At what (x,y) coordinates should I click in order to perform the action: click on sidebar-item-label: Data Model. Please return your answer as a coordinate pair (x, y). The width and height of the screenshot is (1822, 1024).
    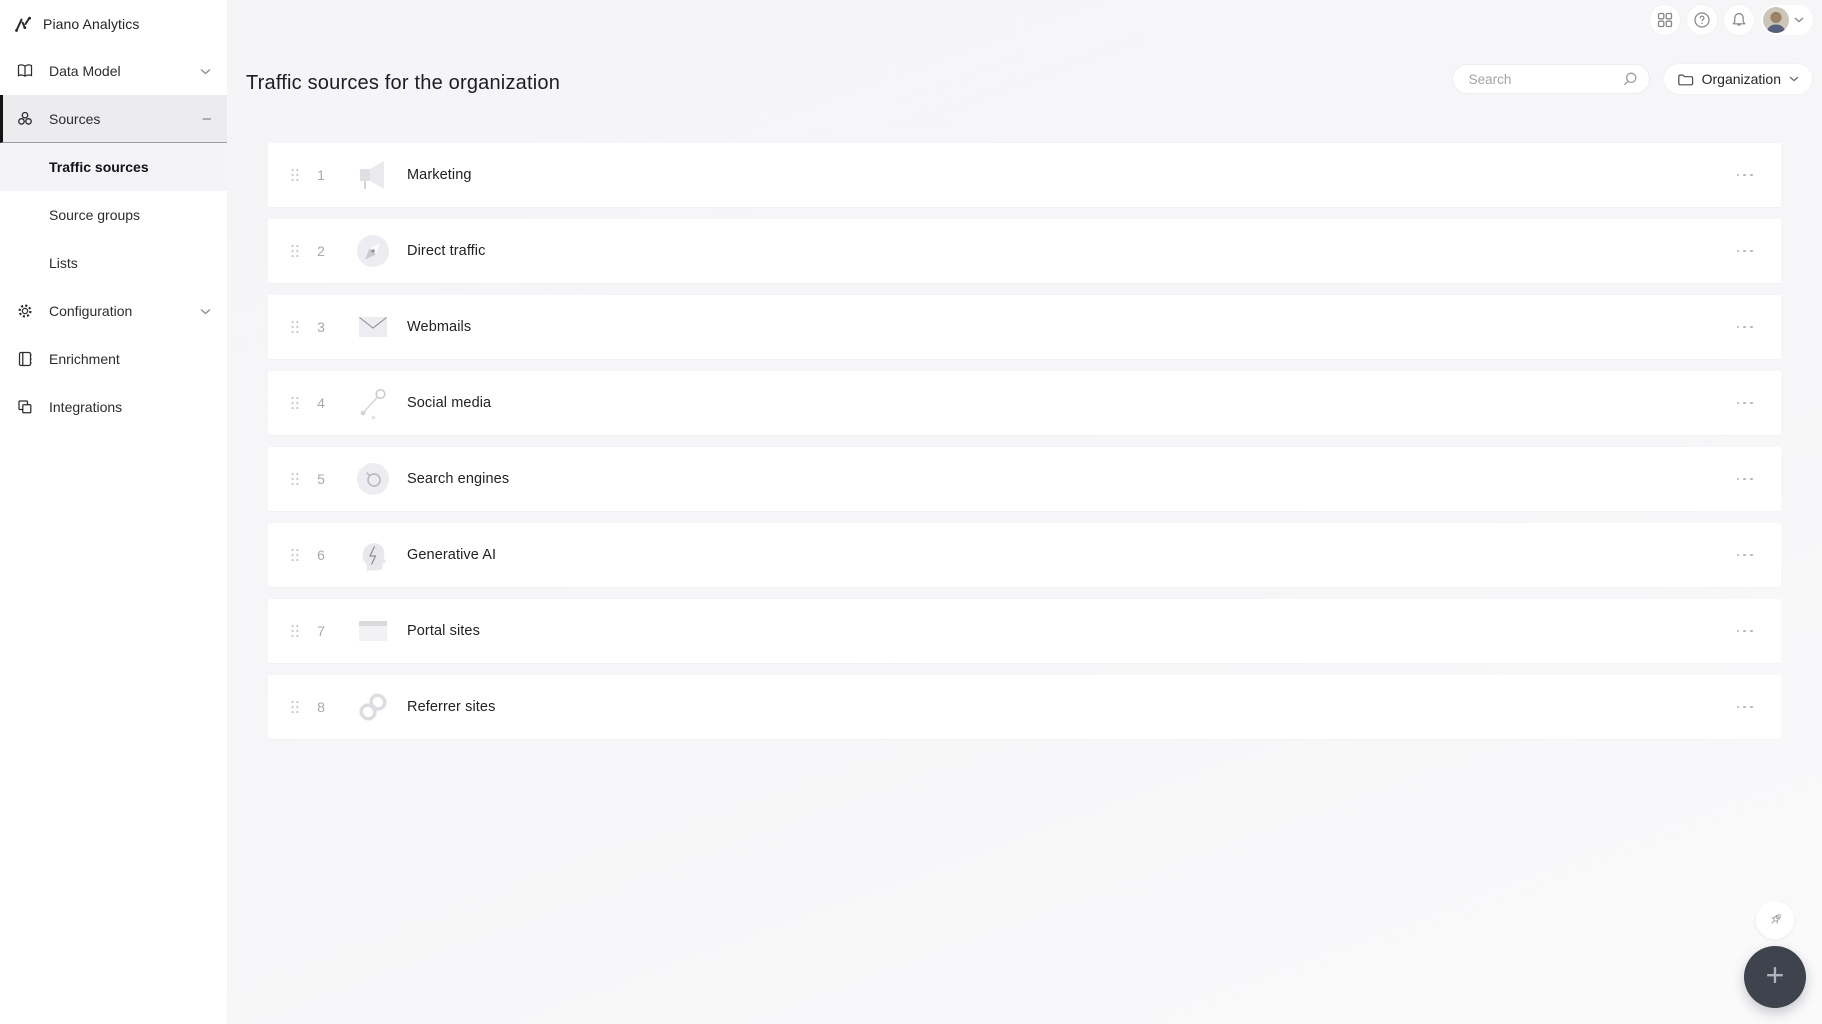
    Looking at the image, I should click on (85, 71).